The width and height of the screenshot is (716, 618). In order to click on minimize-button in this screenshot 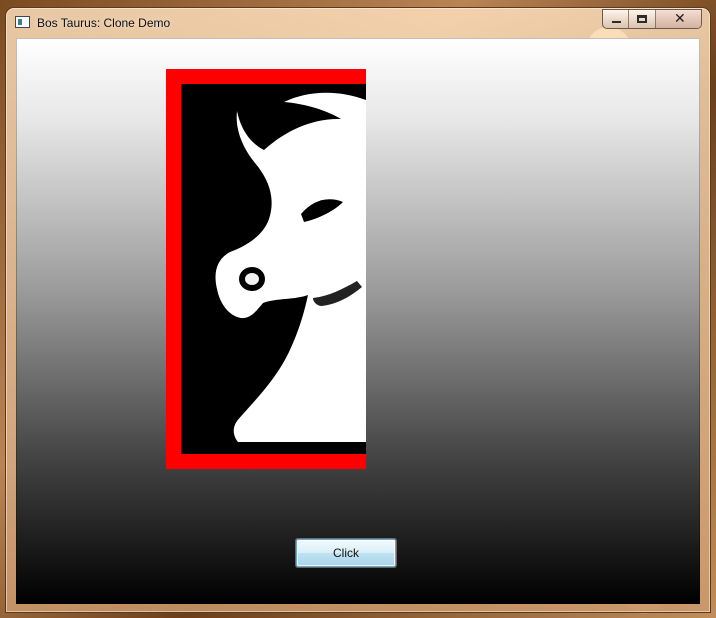, I will do `click(616, 19)`.